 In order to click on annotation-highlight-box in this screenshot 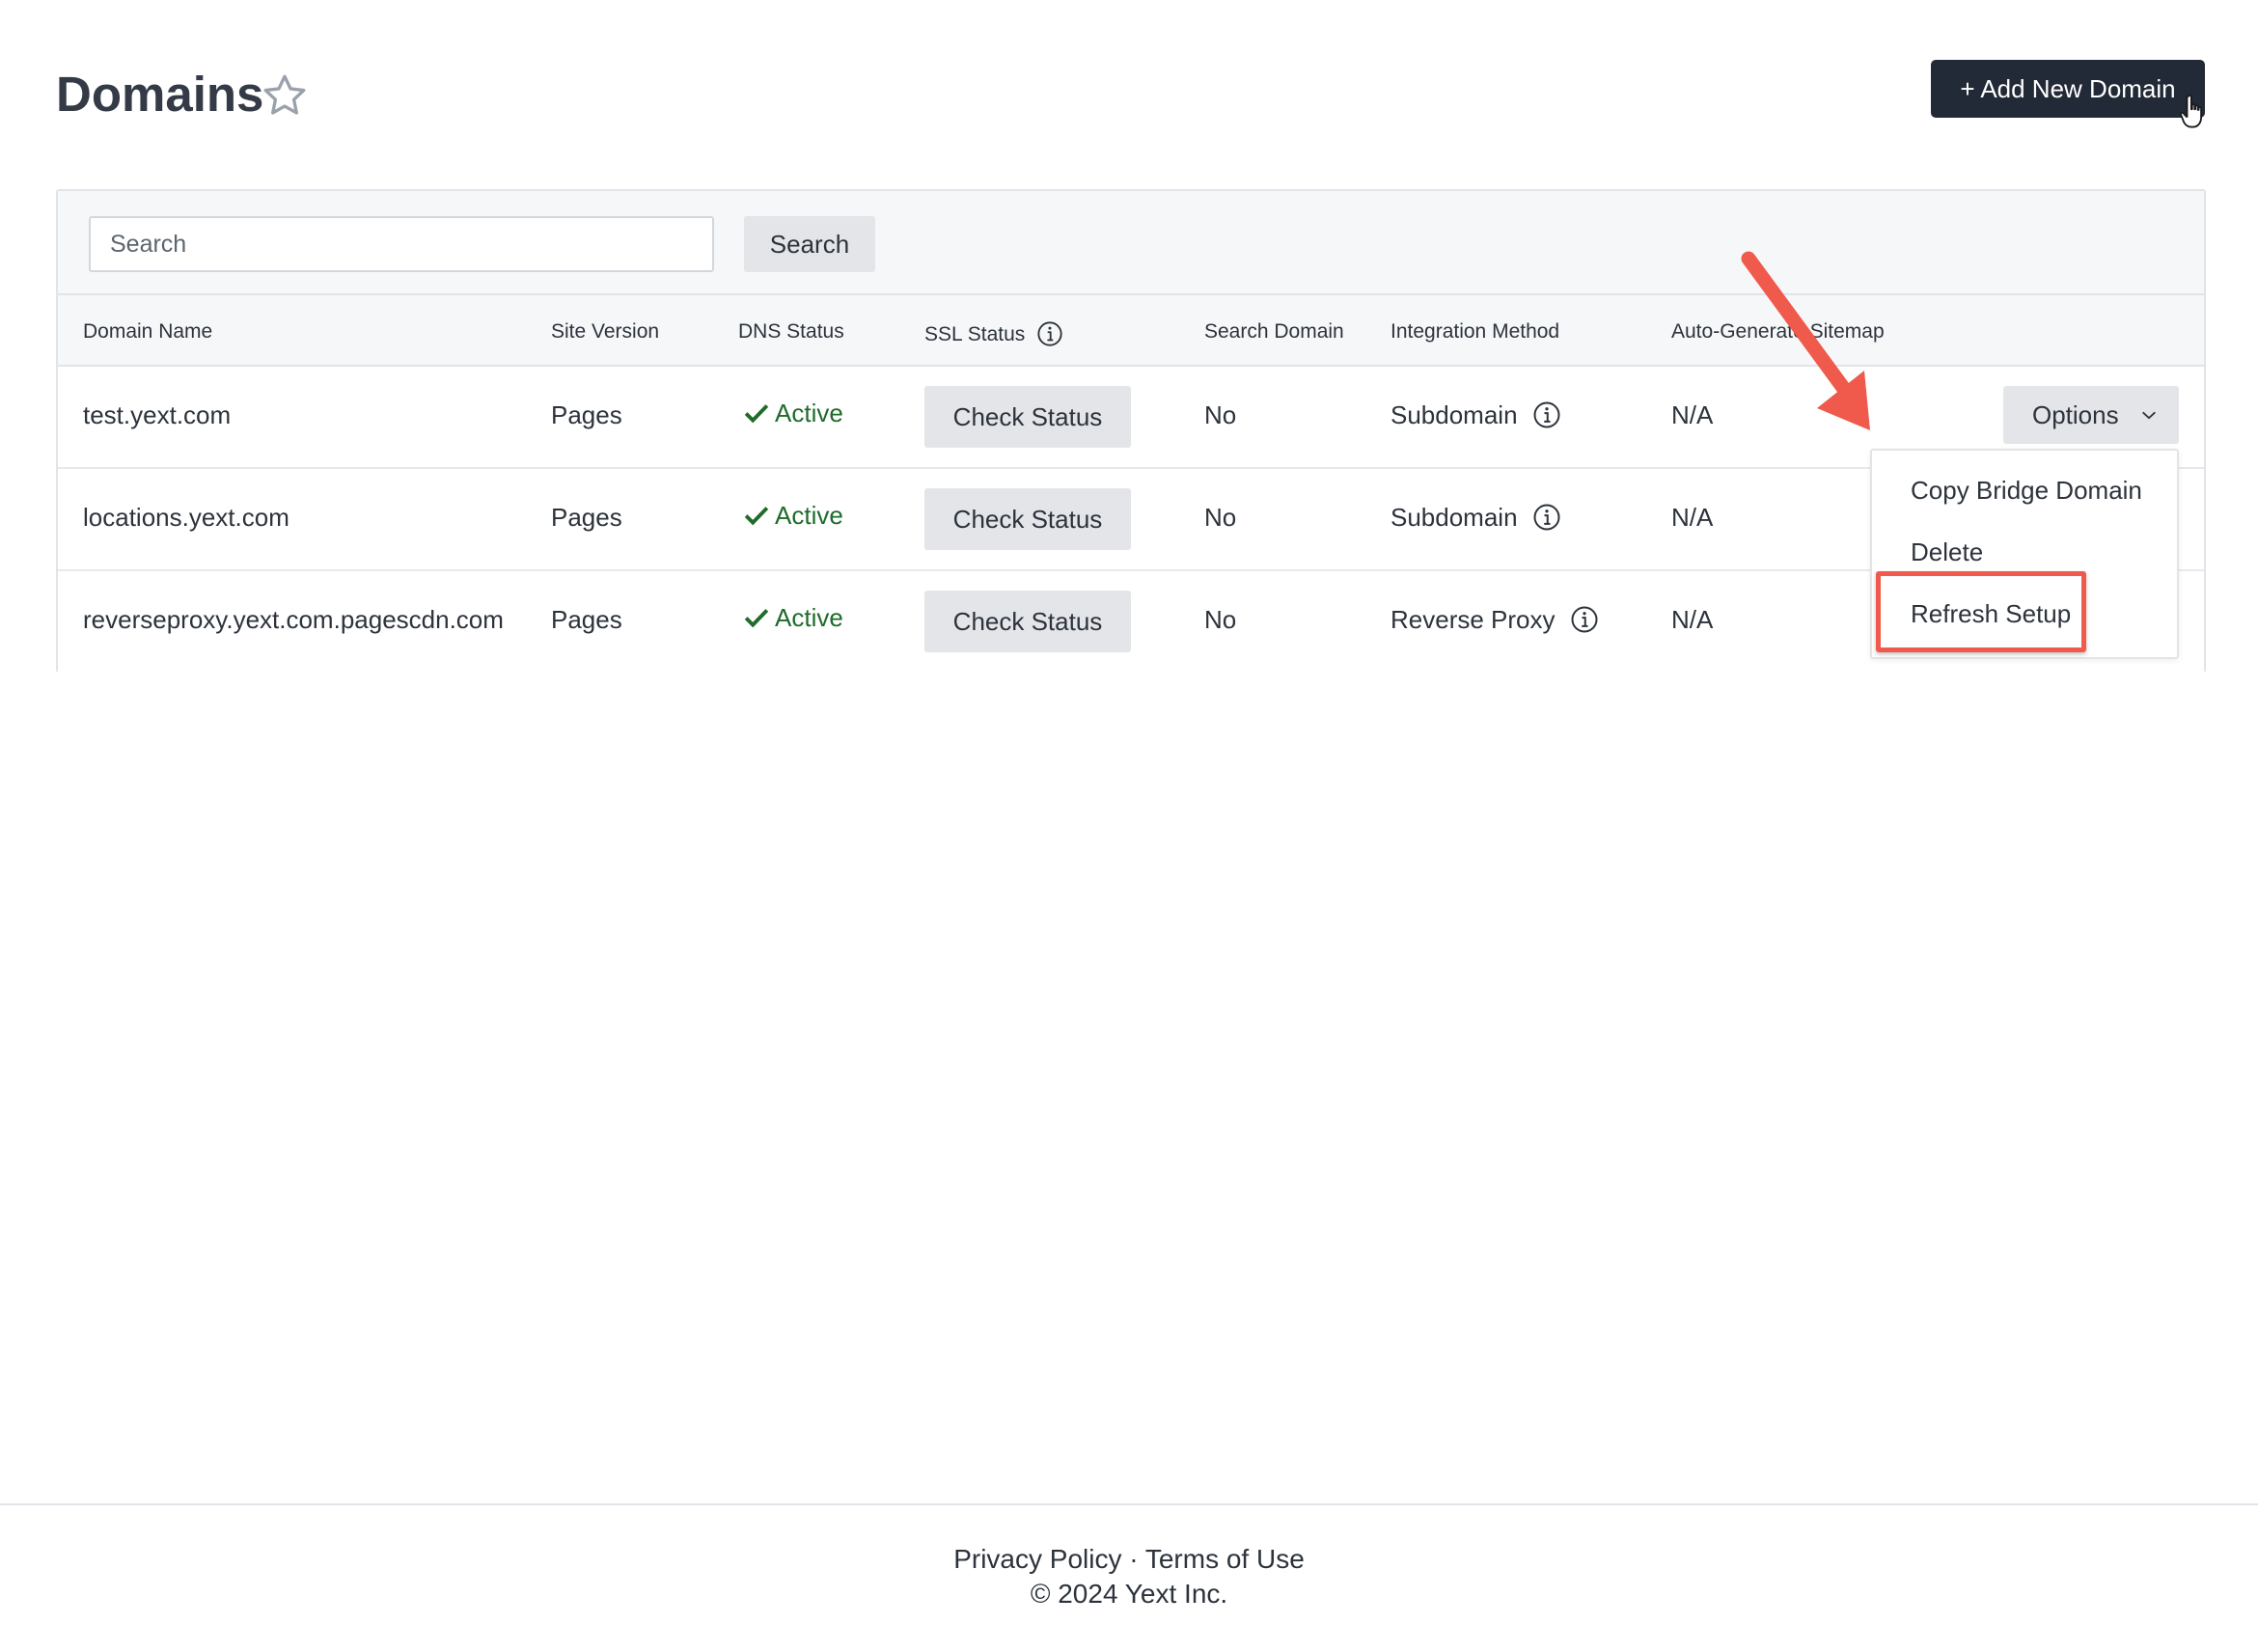, I will do `click(1981, 611)`.